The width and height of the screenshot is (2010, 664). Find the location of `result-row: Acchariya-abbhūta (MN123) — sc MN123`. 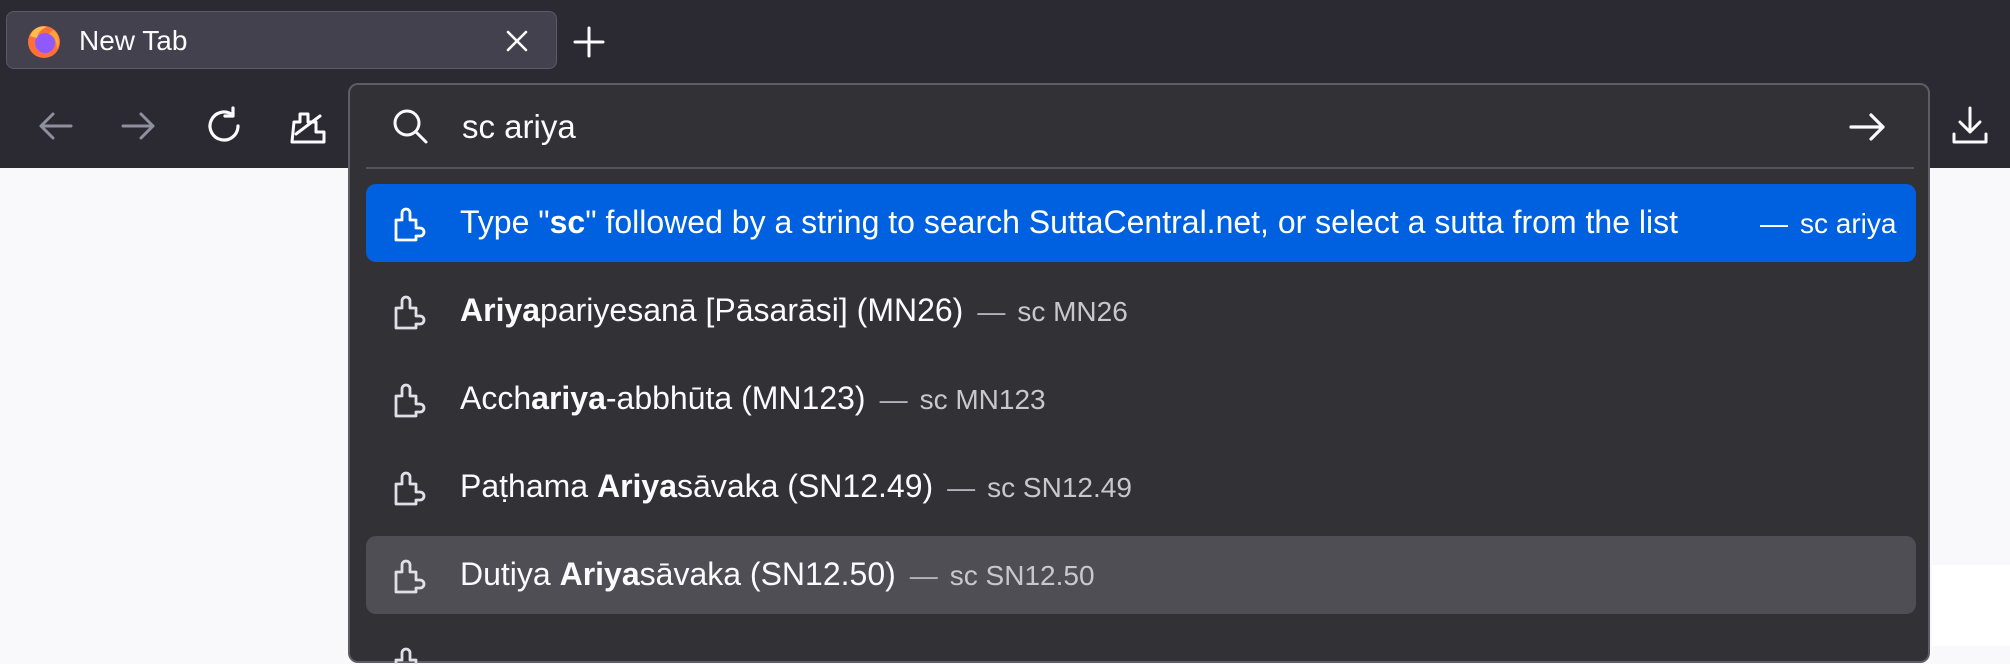

result-row: Acchariya-abbhūta (MN123) — sc MN123 is located at coordinates (1141, 399).